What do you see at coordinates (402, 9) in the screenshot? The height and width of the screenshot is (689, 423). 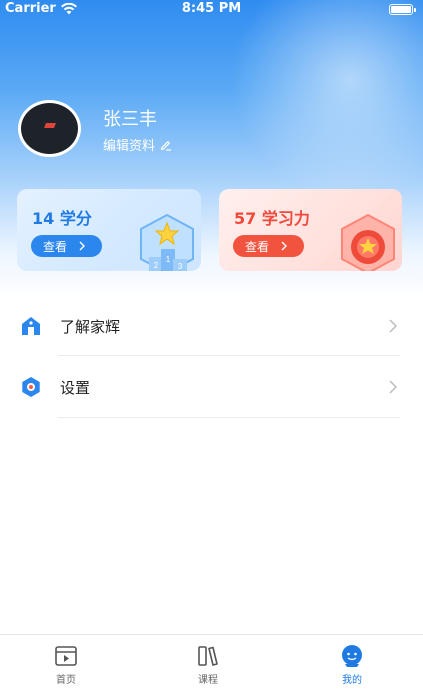 I see `battery-icon` at bounding box center [402, 9].